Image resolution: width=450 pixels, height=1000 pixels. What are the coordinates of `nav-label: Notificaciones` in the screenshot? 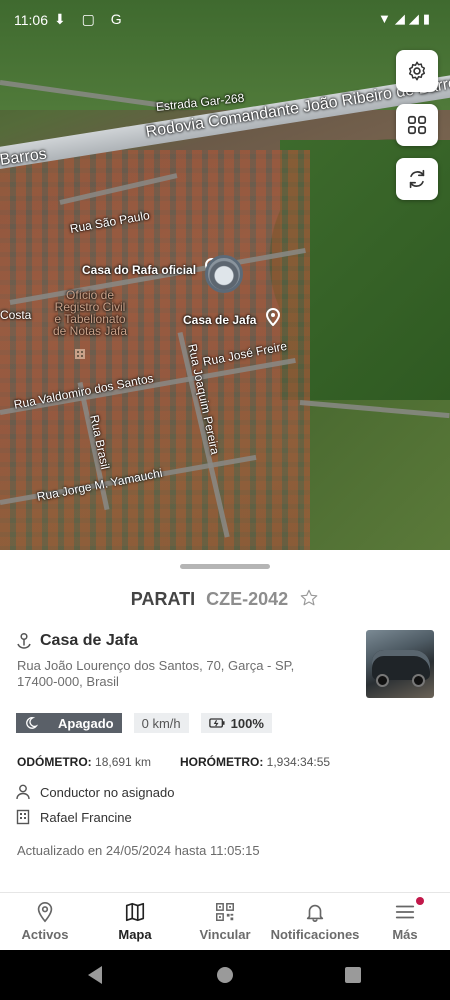 It's located at (315, 934).